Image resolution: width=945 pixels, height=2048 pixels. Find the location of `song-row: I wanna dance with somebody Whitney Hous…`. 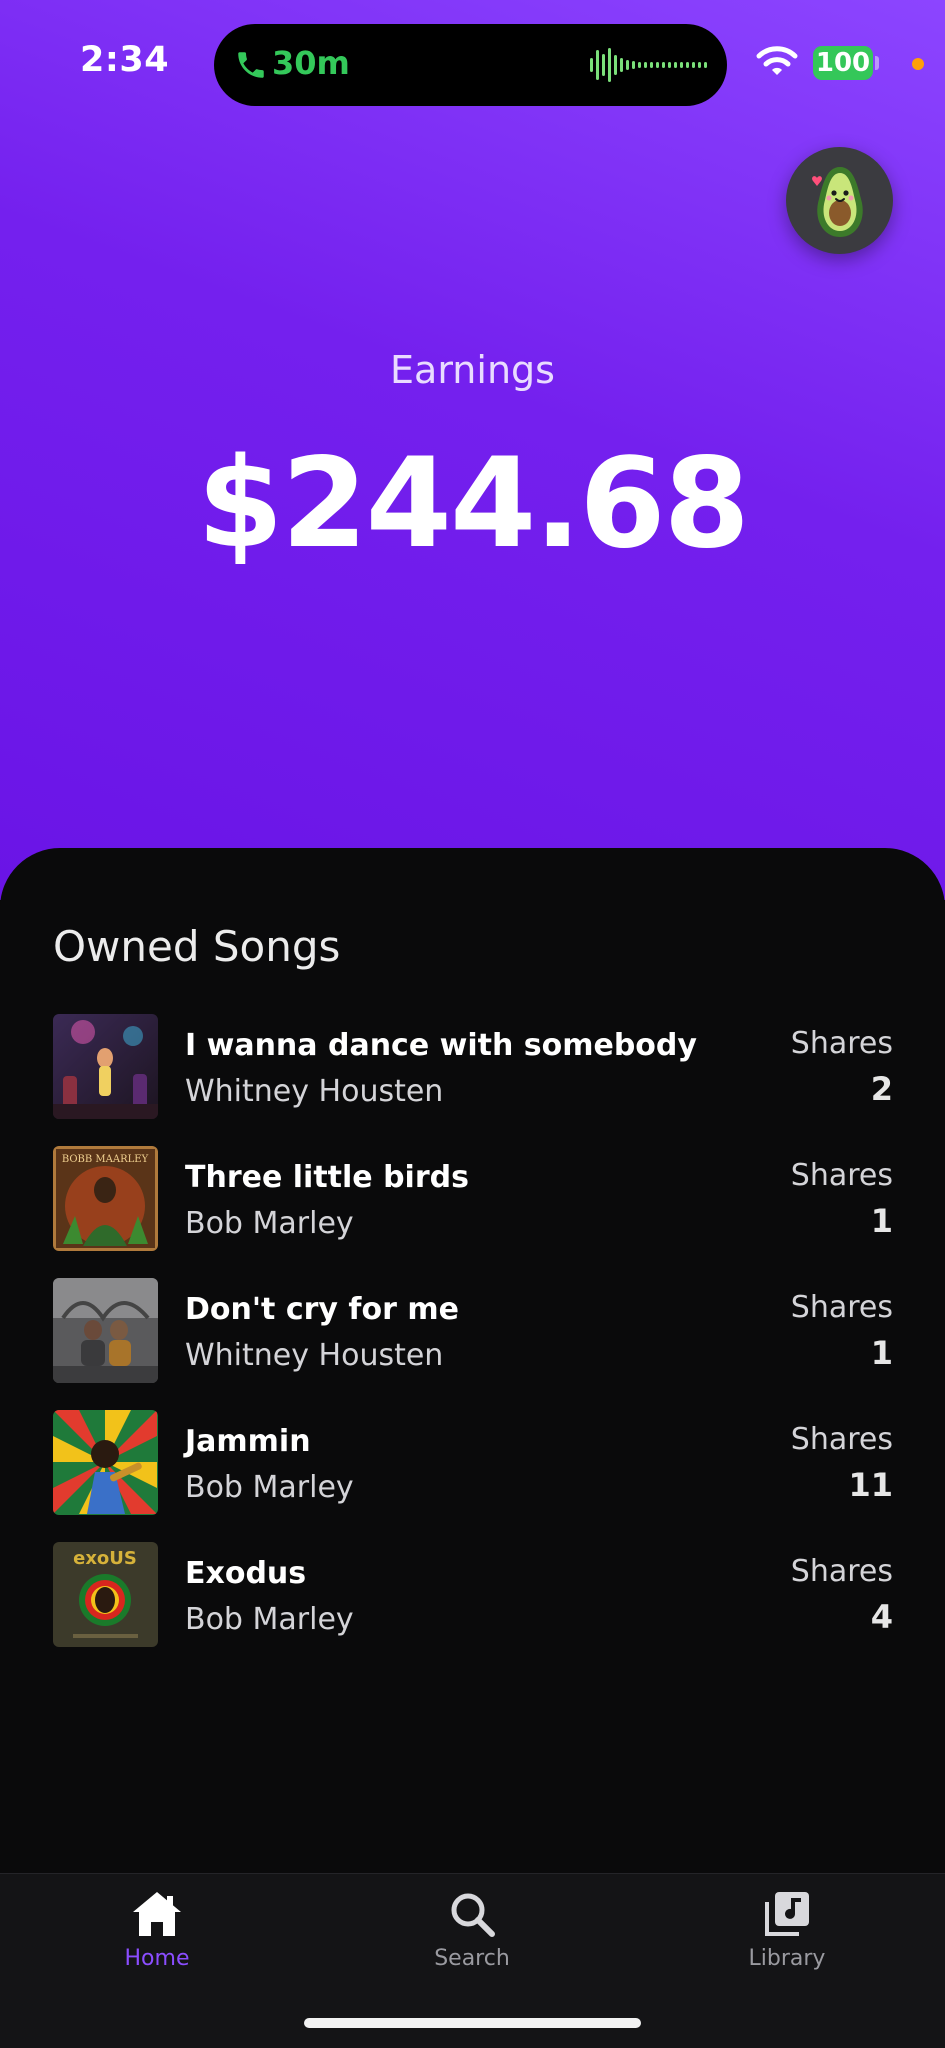

song-row: I wanna dance with somebody Whitney Hous… is located at coordinates (473, 1066).